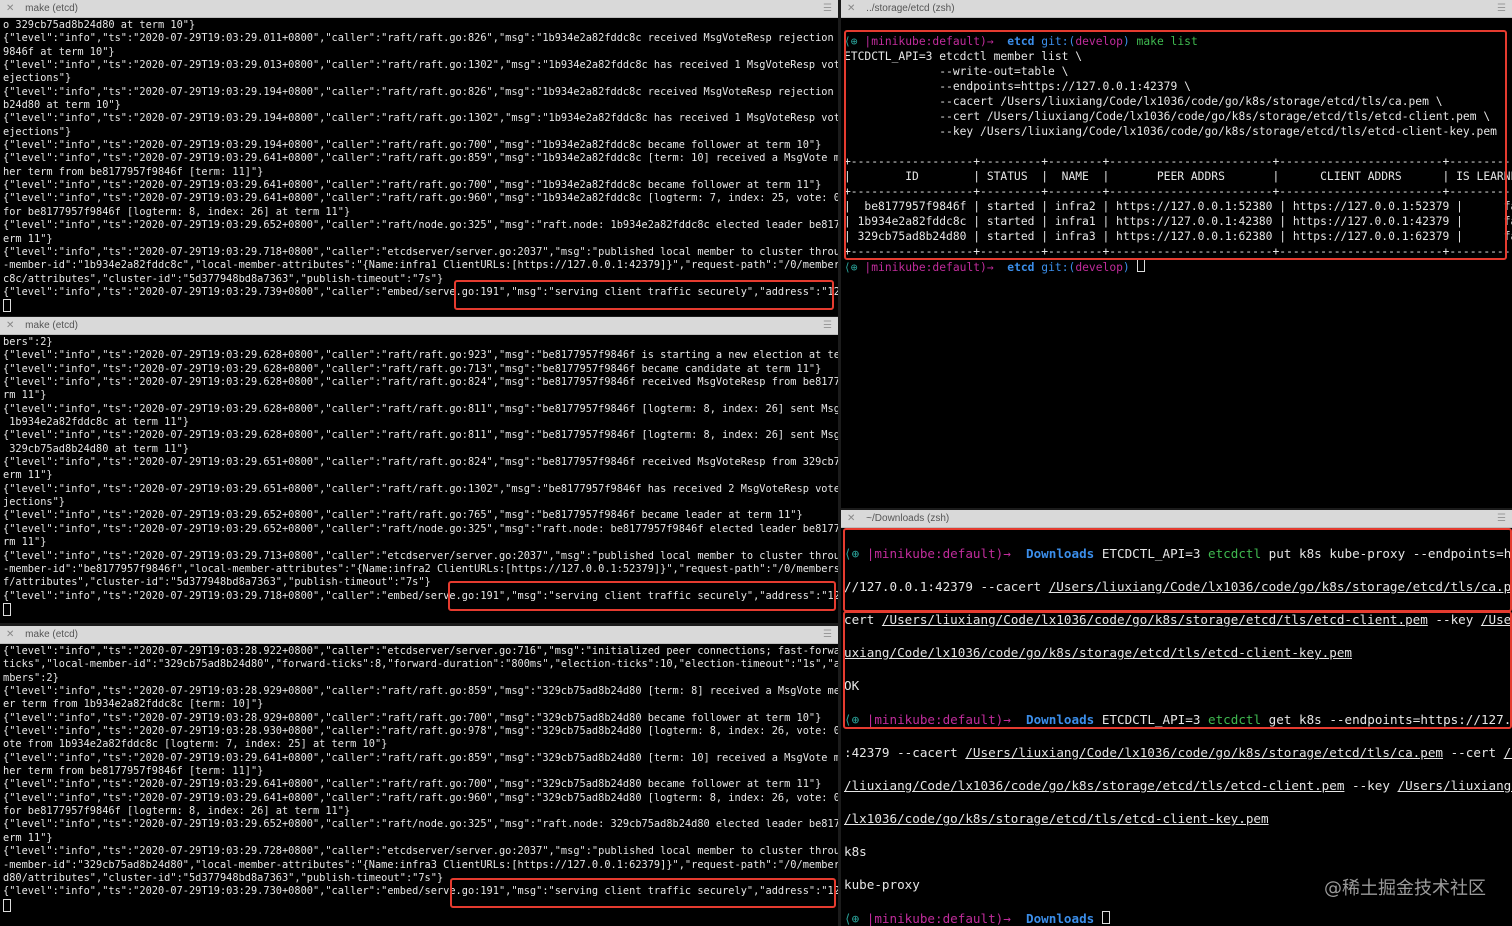 The image size is (1512, 926). What do you see at coordinates (28, 342) in the screenshot?
I see `log-line: bers":2}` at bounding box center [28, 342].